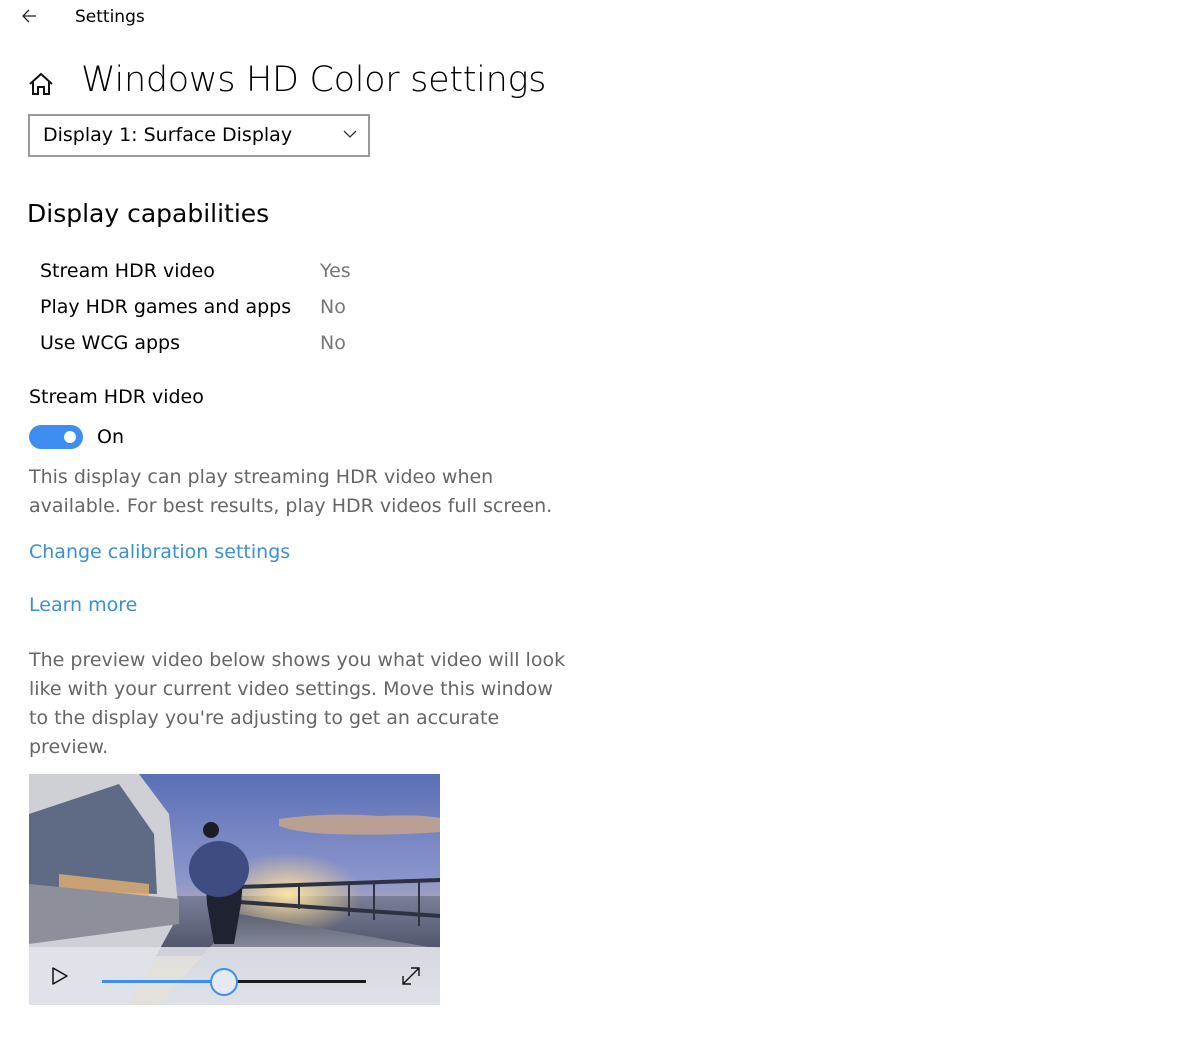  What do you see at coordinates (60, 976) in the screenshot?
I see `play-icon` at bounding box center [60, 976].